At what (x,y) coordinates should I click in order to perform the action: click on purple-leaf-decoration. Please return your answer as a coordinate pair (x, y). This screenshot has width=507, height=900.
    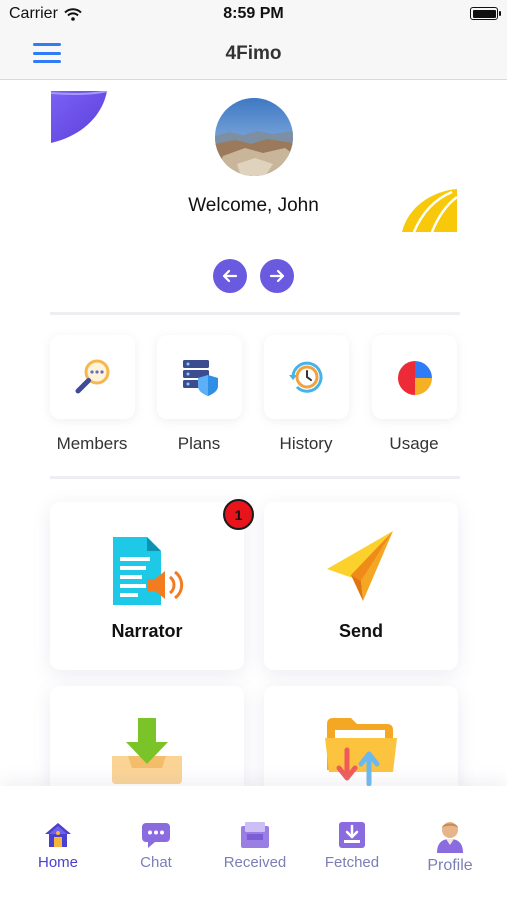
    Looking at the image, I should click on (79, 117).